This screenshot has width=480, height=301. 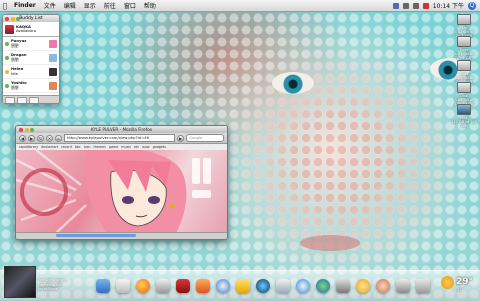 I want to click on drive-info: 147 GB of 185 GB, so click(x=464, y=124).